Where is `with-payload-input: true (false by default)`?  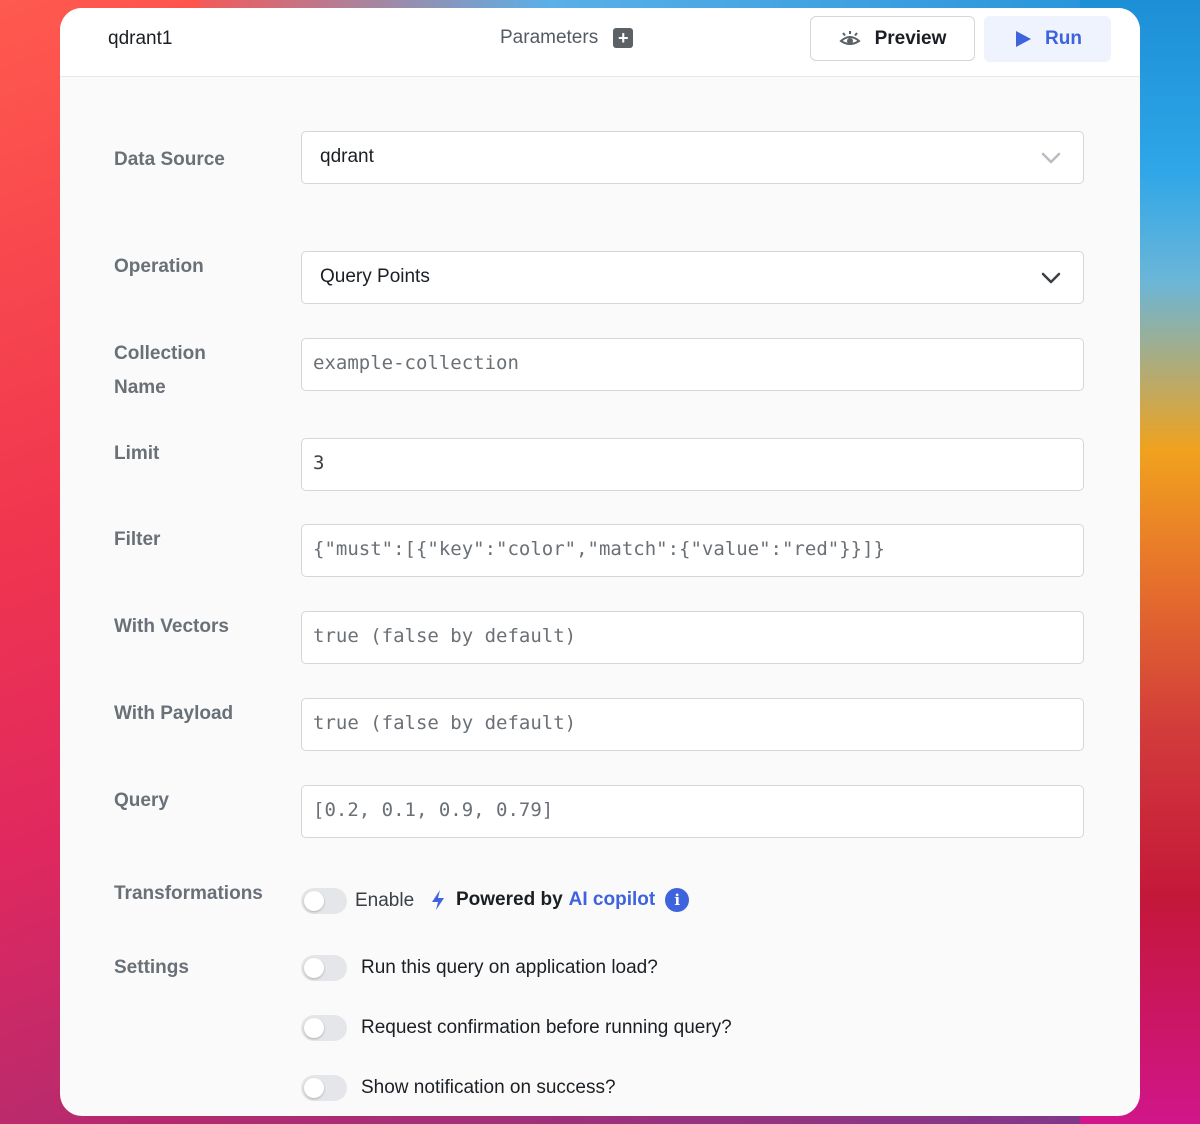
with-payload-input: true (false by default) is located at coordinates (692, 724).